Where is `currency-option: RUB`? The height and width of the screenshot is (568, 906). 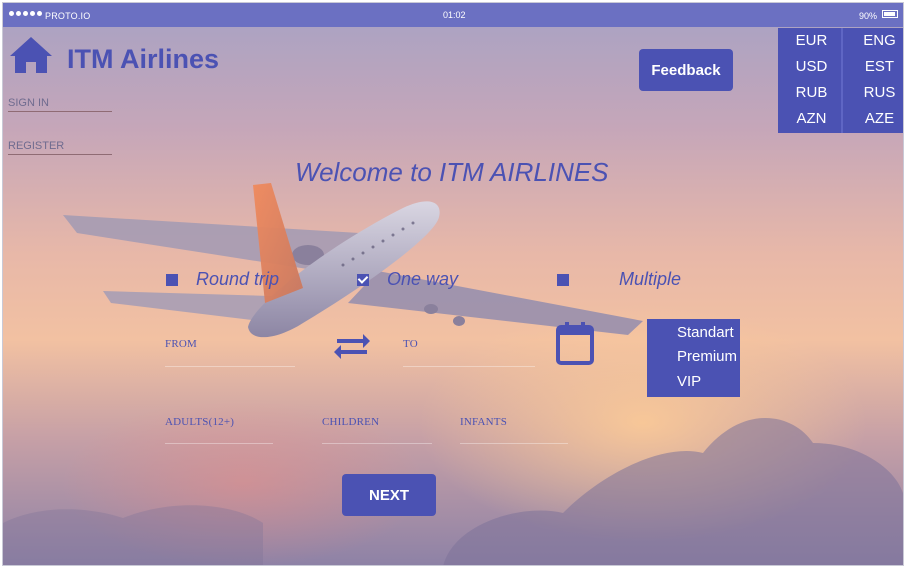 currency-option: RUB is located at coordinates (809, 93).